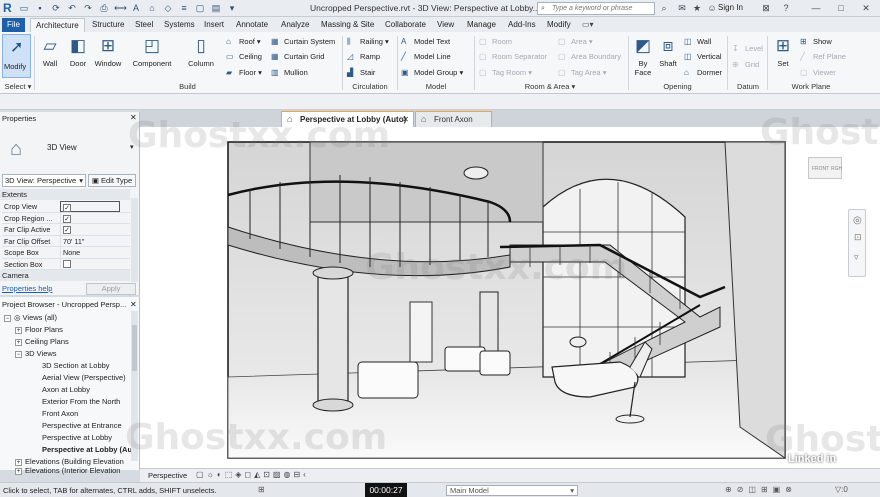 The width and height of the screenshot is (880, 497). Describe the element at coordinates (703, 56) in the screenshot. I see `vertical-opening-button: ◫ Vertical` at that location.